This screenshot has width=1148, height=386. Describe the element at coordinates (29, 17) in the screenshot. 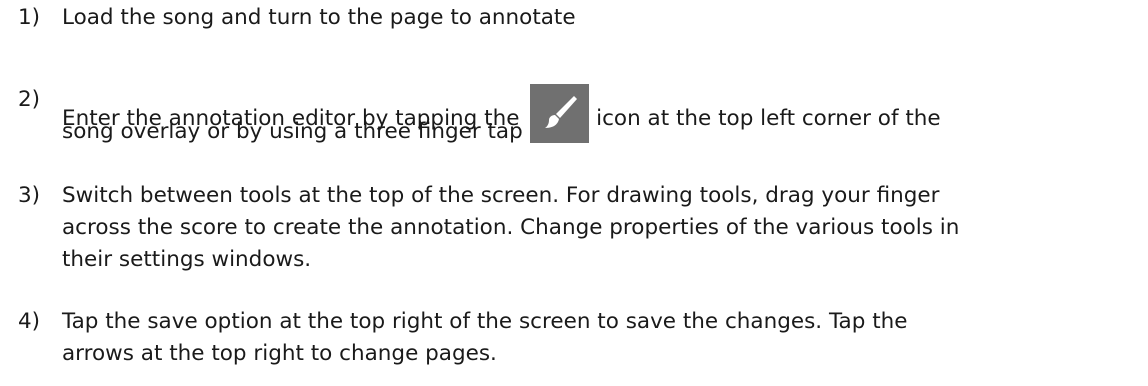

I see `step-number: 1)` at that location.